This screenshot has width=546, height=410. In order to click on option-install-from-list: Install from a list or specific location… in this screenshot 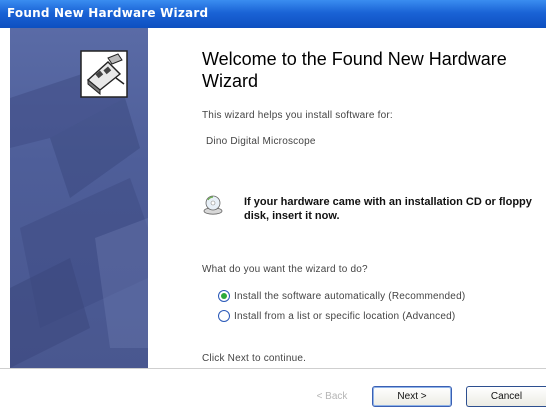, I will do `click(336, 316)`.